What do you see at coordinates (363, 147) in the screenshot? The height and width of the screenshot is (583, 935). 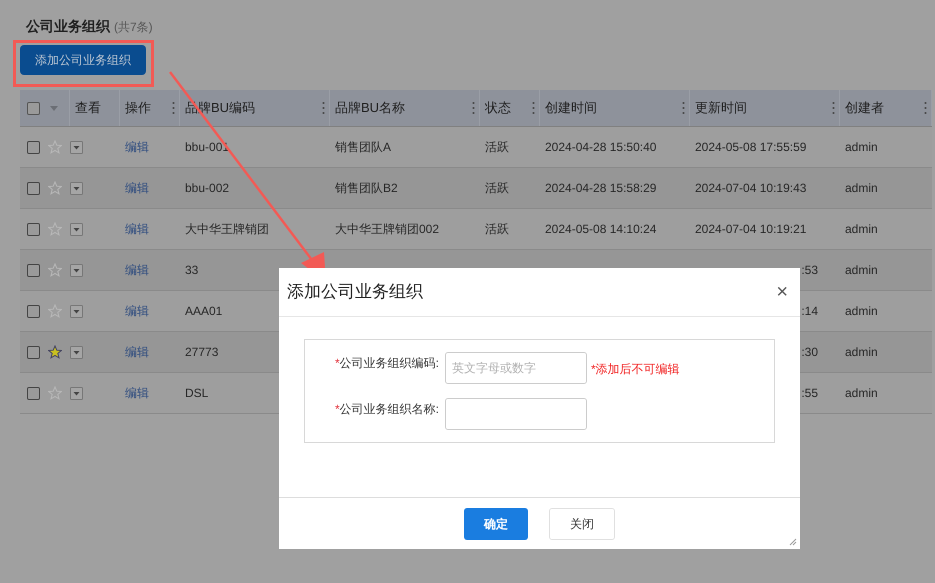 I see `table-cell-text: 销售团队A` at bounding box center [363, 147].